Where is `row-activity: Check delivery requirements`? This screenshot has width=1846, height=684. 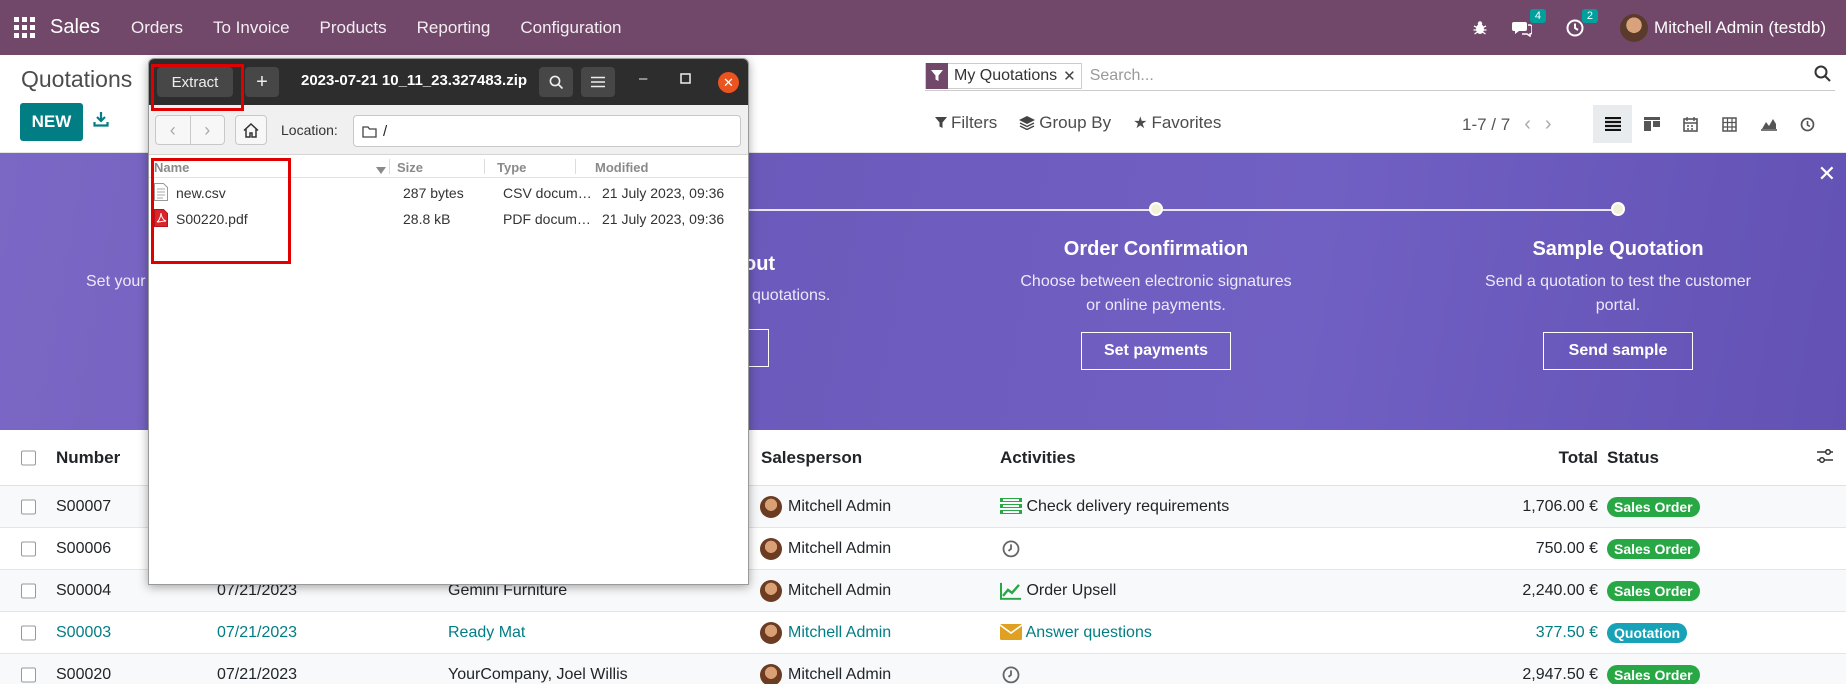 row-activity: Check delivery requirements is located at coordinates (1114, 507).